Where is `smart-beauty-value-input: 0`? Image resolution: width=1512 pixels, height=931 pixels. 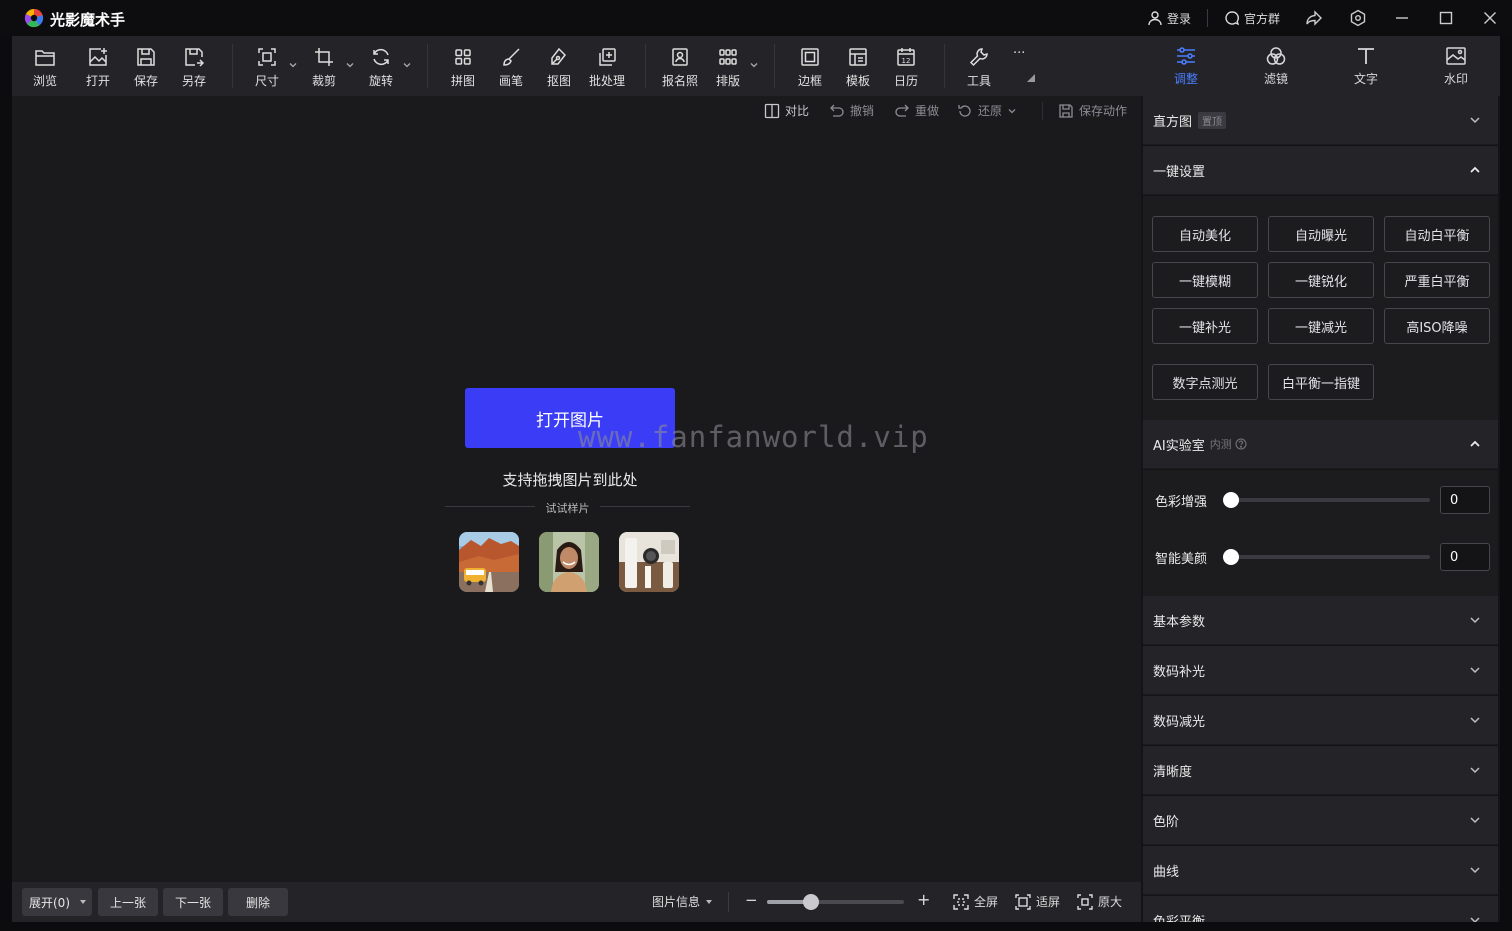 smart-beauty-value-input: 0 is located at coordinates (1465, 557).